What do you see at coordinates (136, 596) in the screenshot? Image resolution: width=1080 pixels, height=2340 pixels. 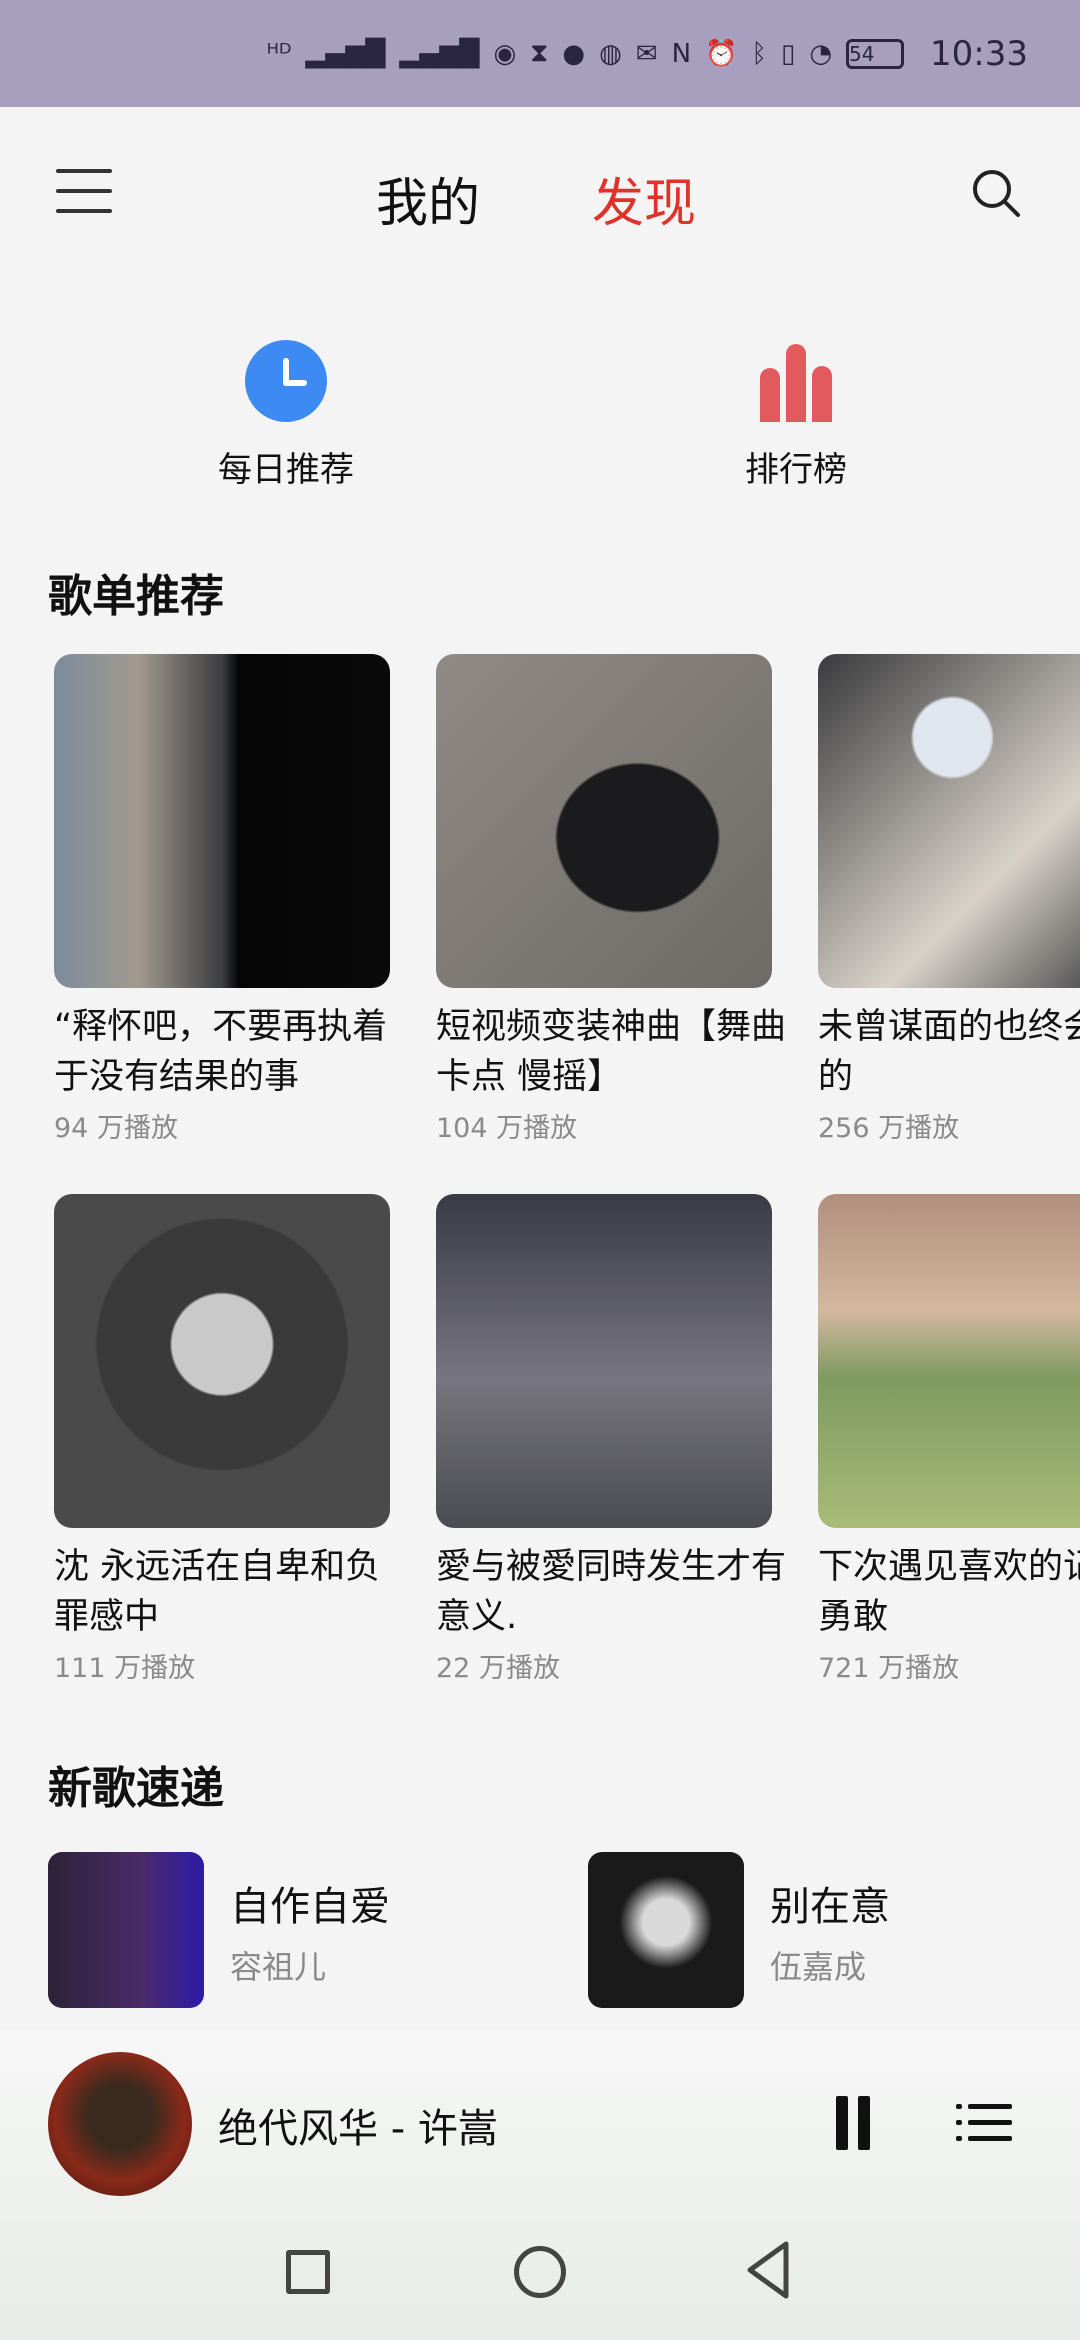 I see `playlist-section-title: 歌单推荐` at bounding box center [136, 596].